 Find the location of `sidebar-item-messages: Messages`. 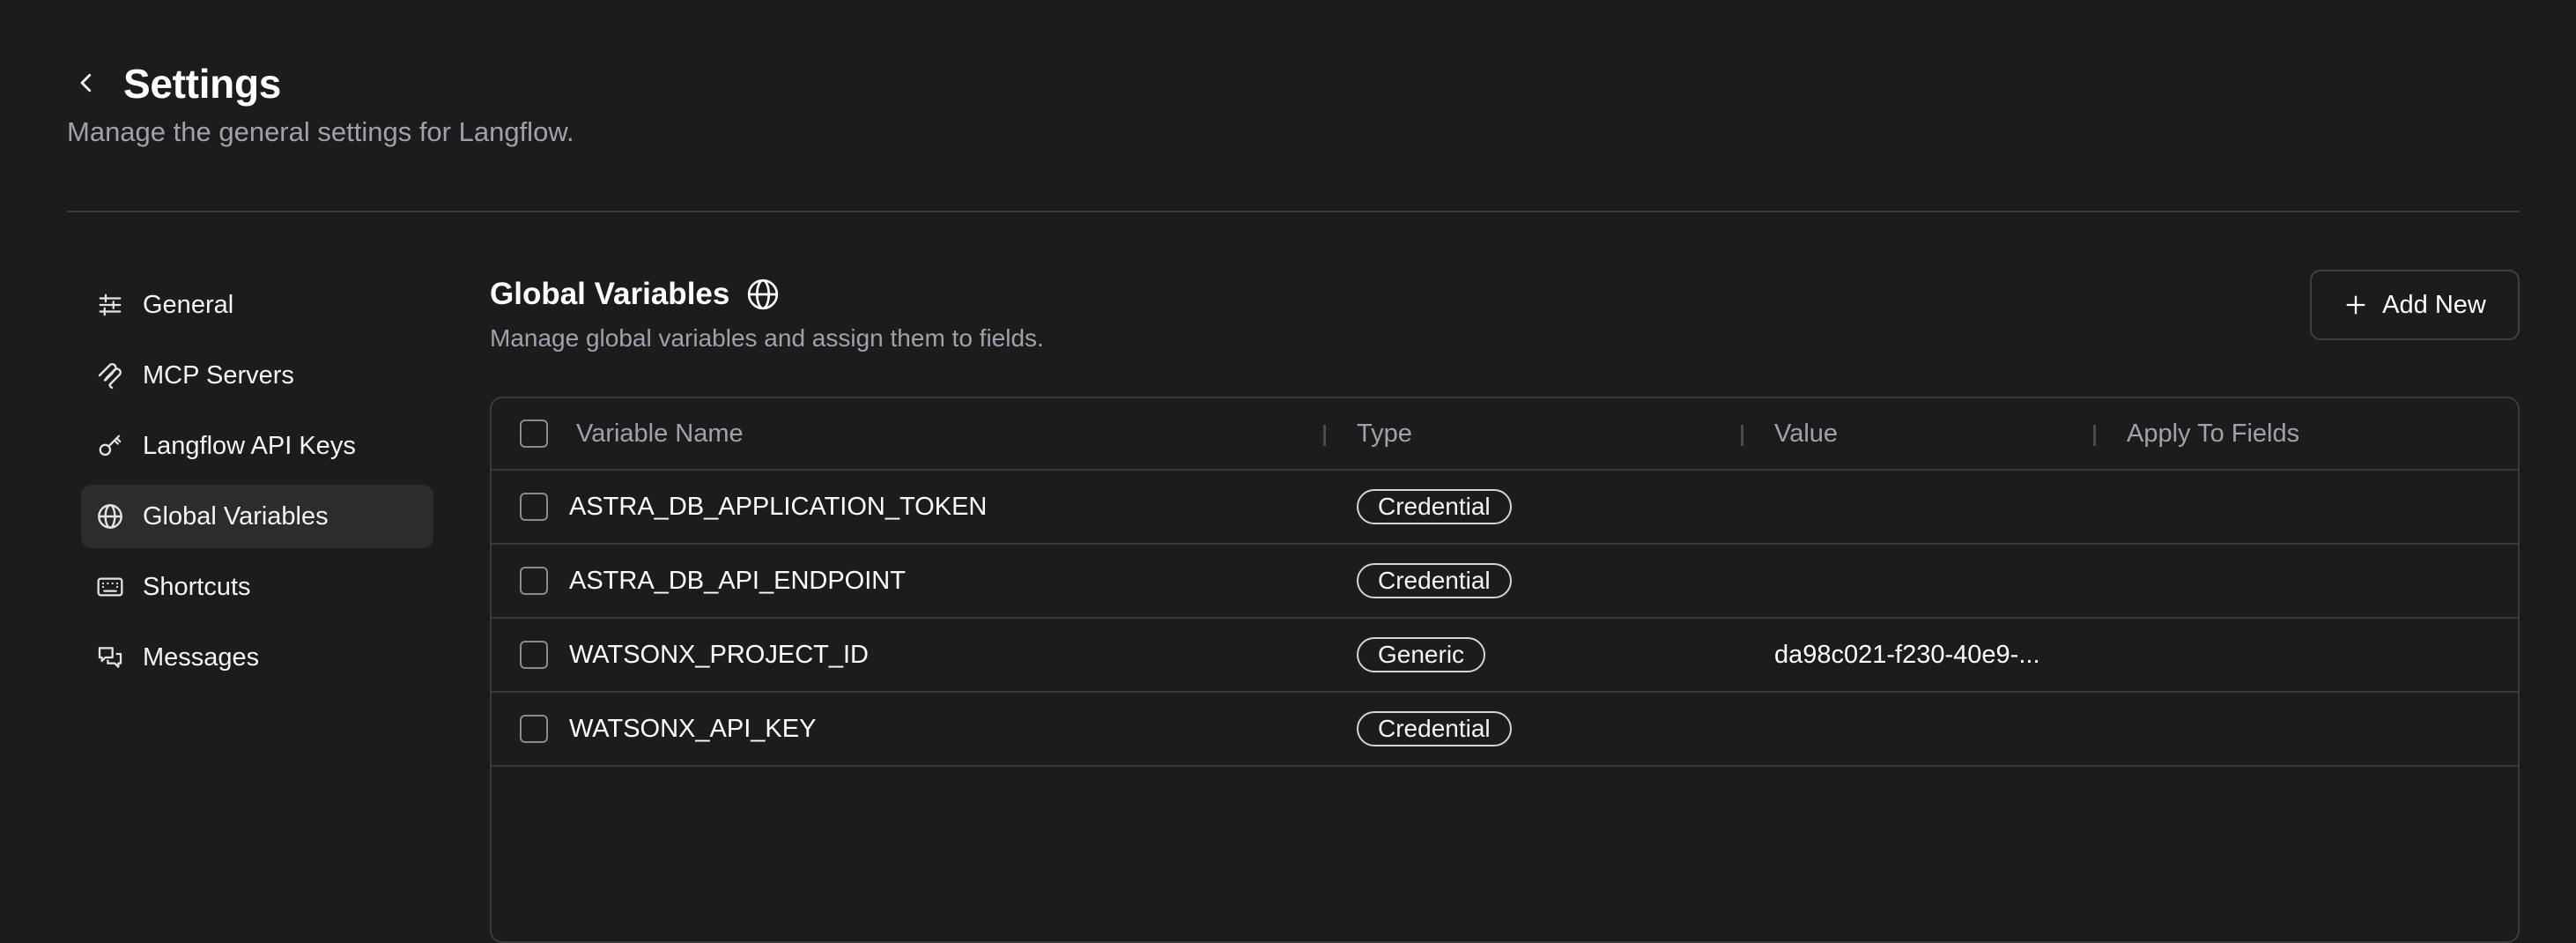

sidebar-item-messages: Messages is located at coordinates (257, 657).